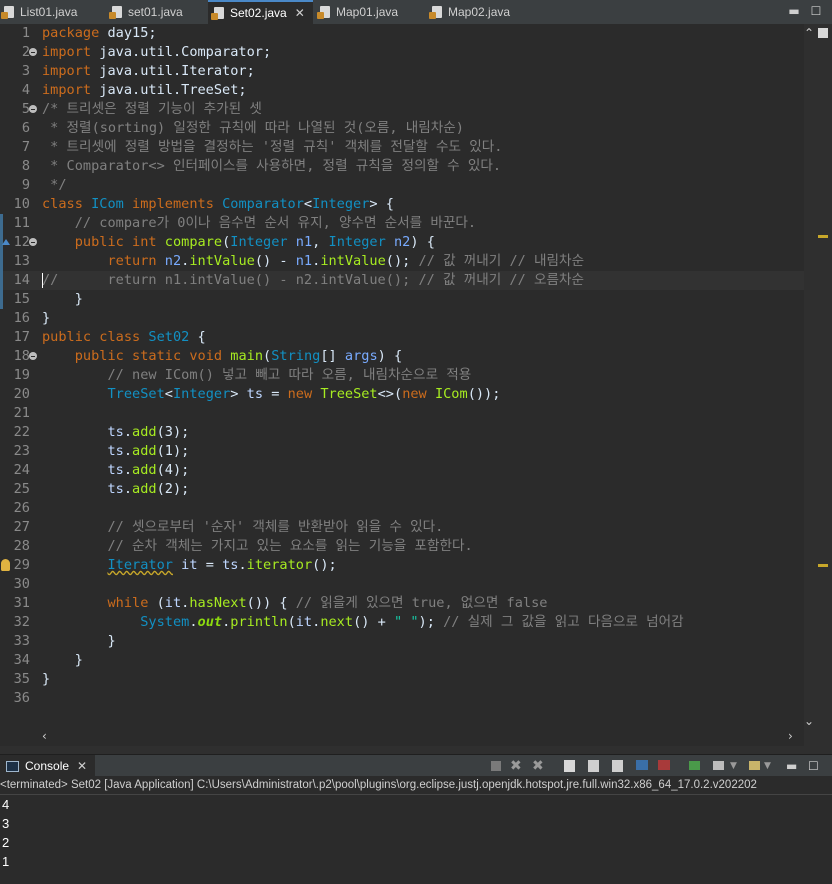  I want to click on code-line: 16}, so click(402, 318).